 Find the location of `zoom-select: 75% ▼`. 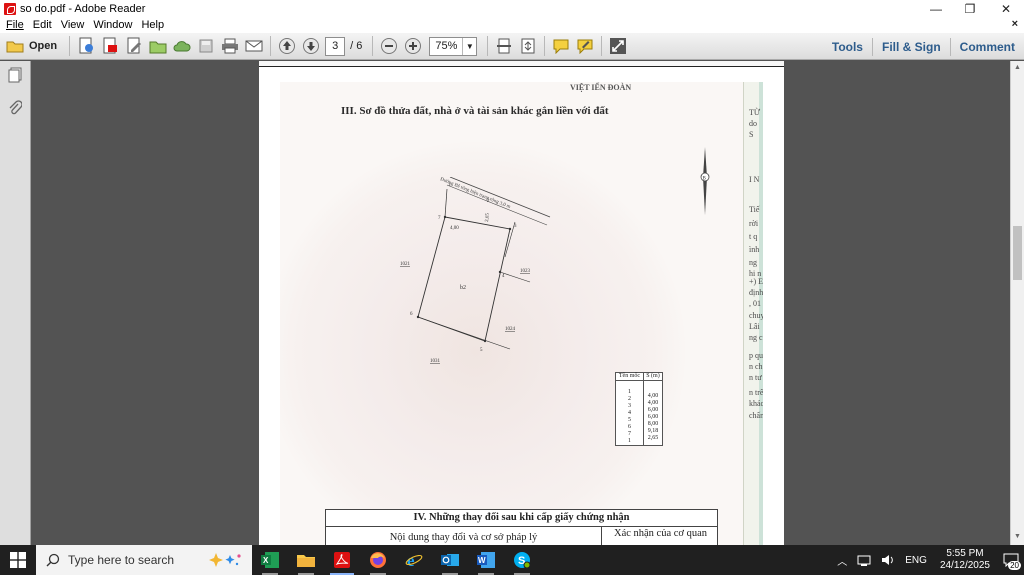

zoom-select: 75% ▼ is located at coordinates (453, 46).